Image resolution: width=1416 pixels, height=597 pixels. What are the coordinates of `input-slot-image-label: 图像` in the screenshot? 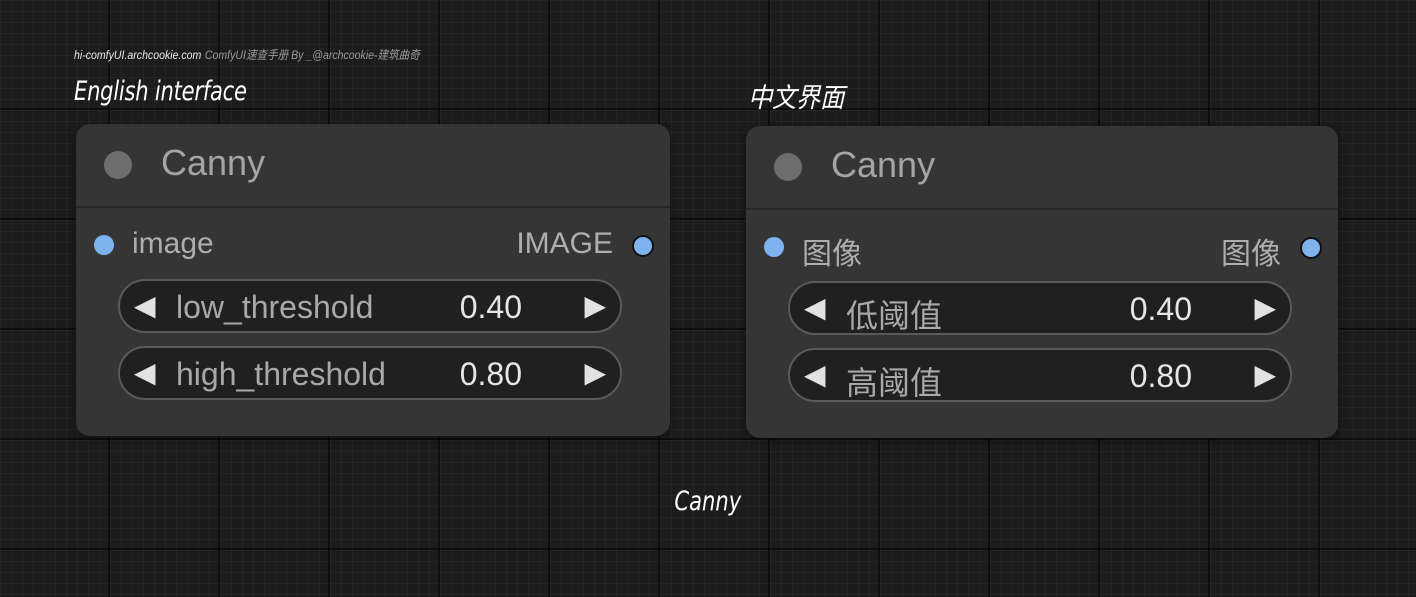 It's located at (832, 254).